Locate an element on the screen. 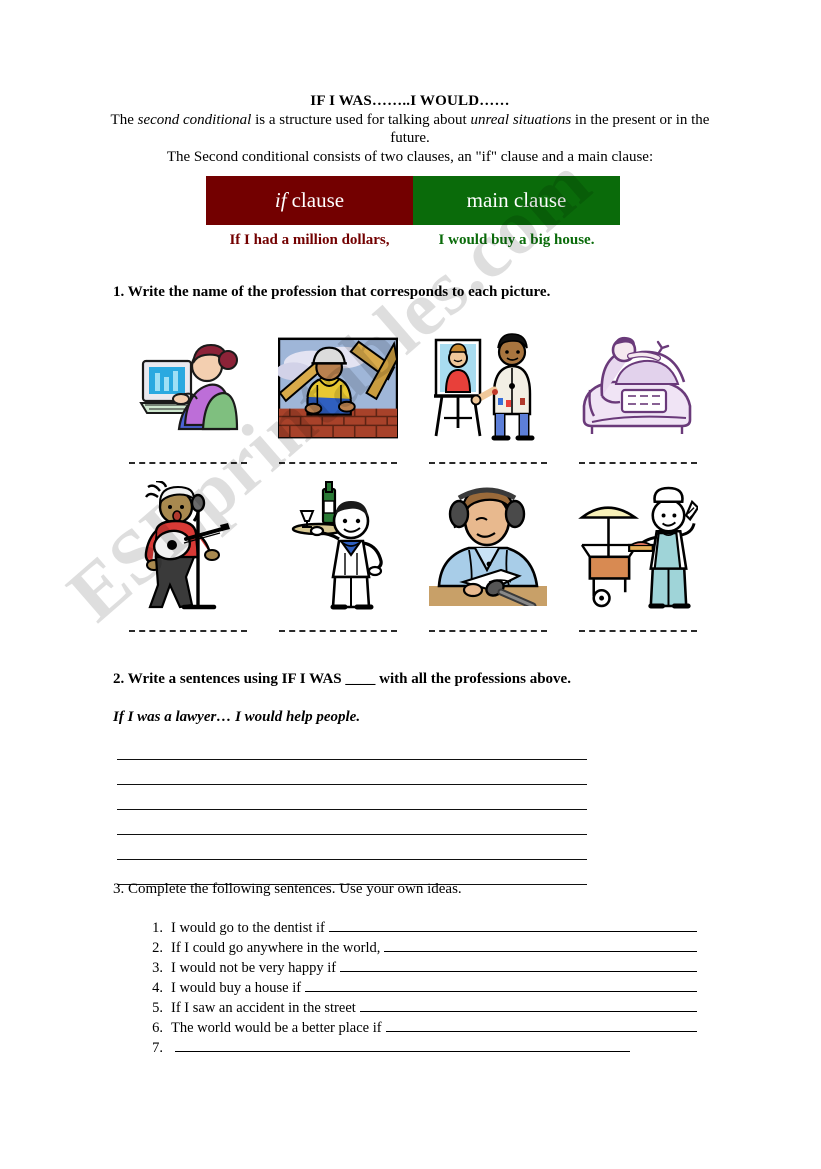  list-item: 4. I would buy a house if is located at coordinates (417, 988).